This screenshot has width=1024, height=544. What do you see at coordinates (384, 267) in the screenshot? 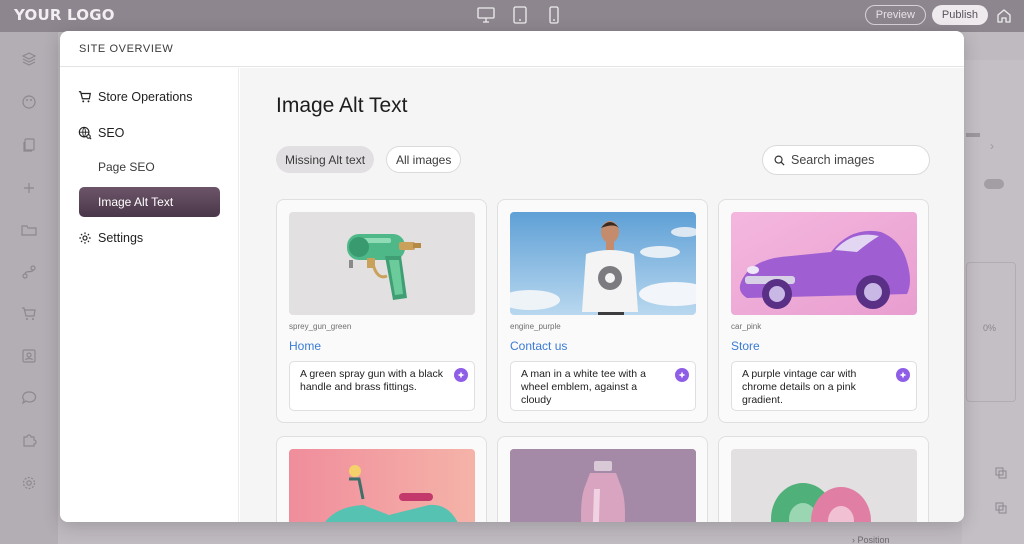
I see `spray-gun-image` at bounding box center [384, 267].